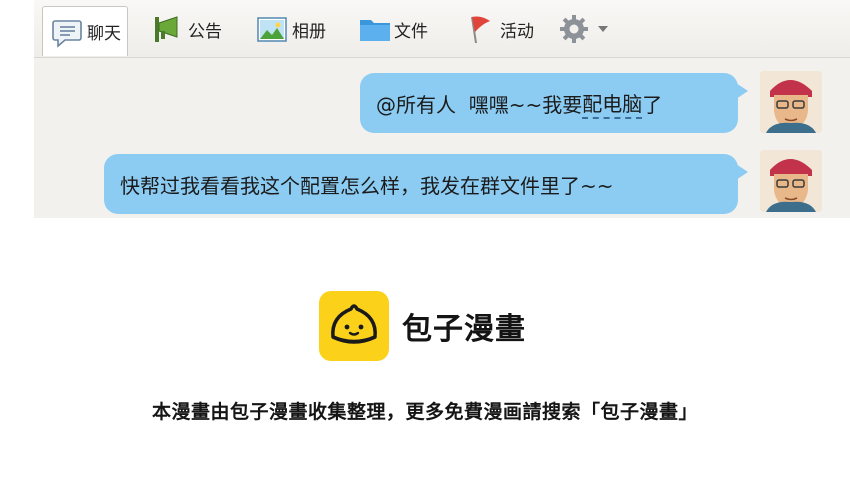 The image size is (850, 502). I want to click on megaphone-icon, so click(168, 29).